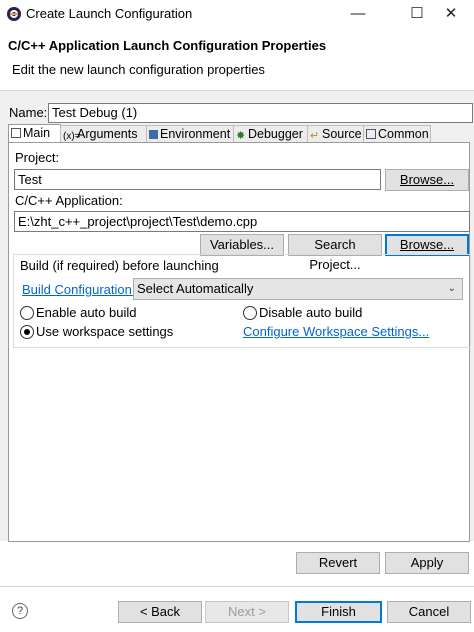 This screenshot has width=474, height=632. Describe the element at coordinates (451, 15) in the screenshot. I see `close-icon: ✕` at that location.